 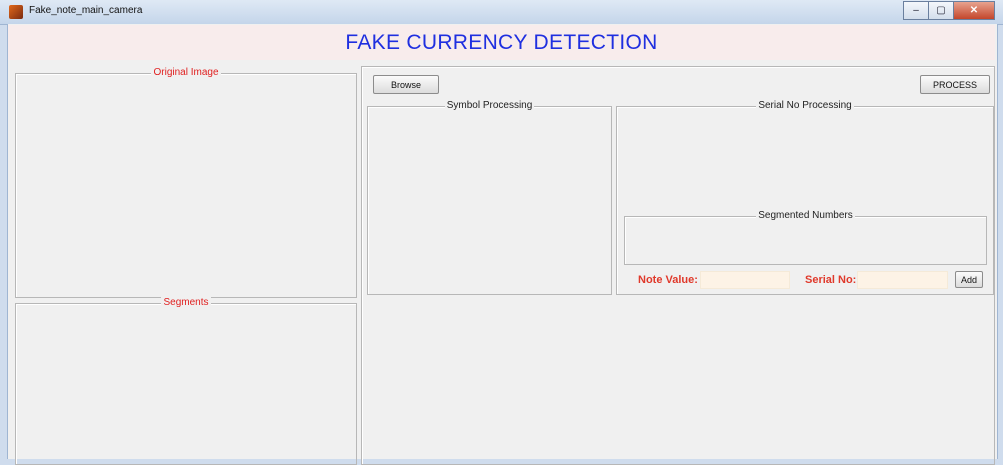 What do you see at coordinates (745, 280) in the screenshot?
I see `note-value-field` at bounding box center [745, 280].